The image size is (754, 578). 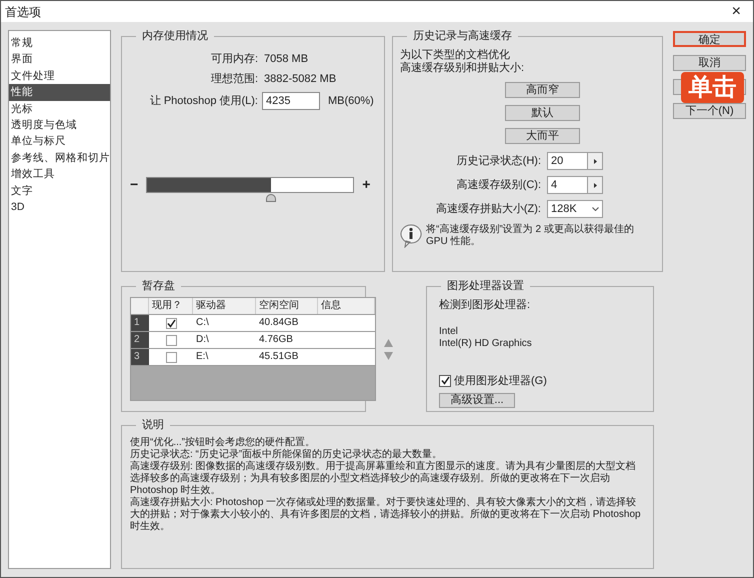 I want to click on gpu-model: Intel(R) HD Graphics, so click(x=486, y=344).